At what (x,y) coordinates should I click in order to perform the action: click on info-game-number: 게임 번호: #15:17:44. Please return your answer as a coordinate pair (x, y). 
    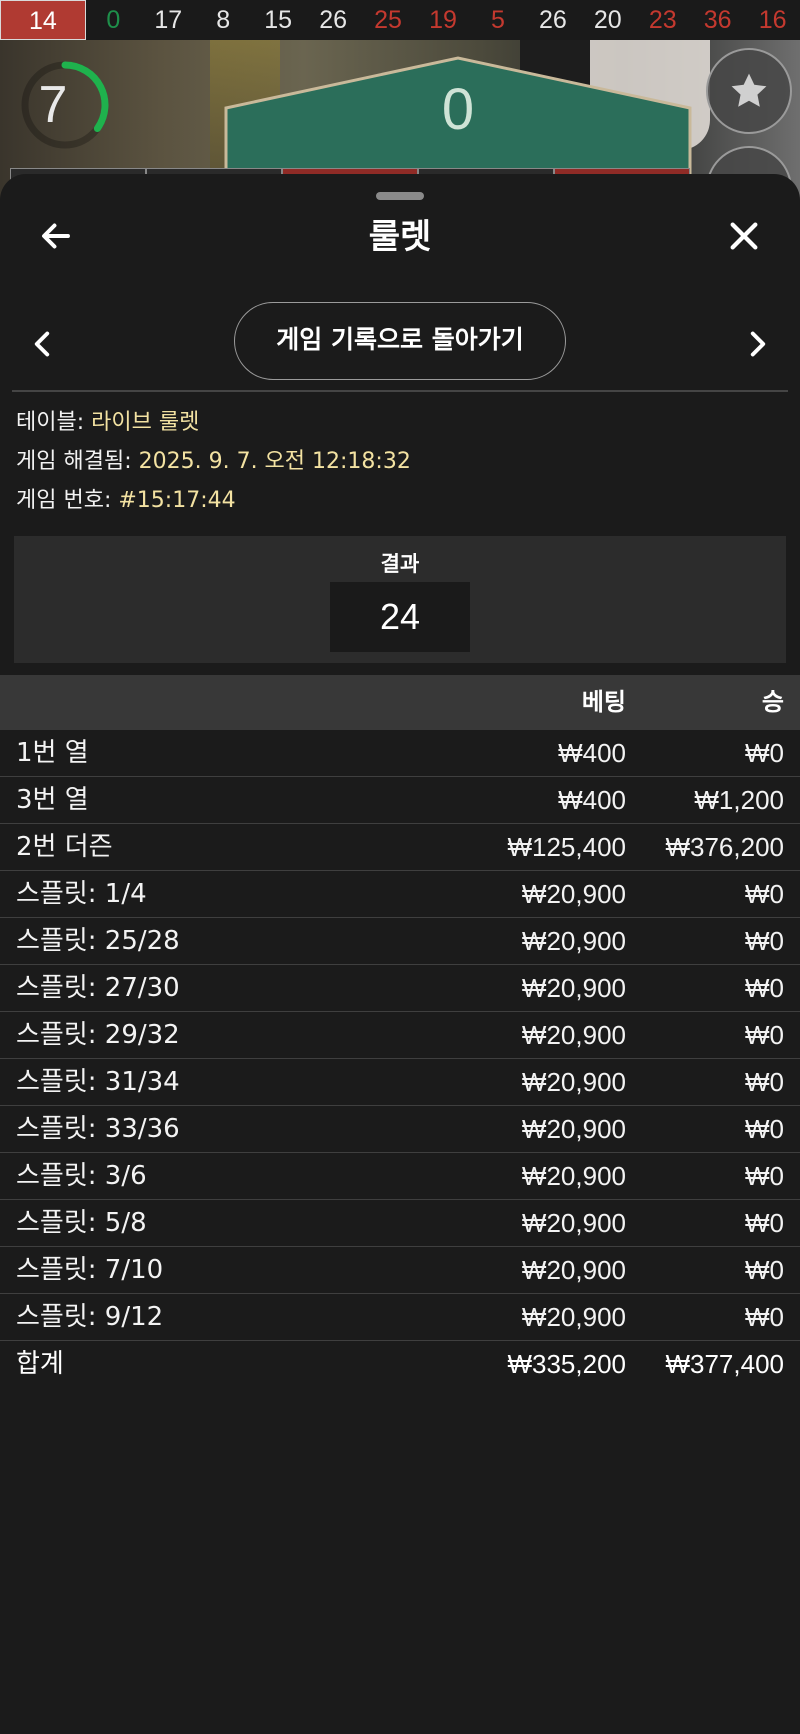
    Looking at the image, I should click on (126, 501).